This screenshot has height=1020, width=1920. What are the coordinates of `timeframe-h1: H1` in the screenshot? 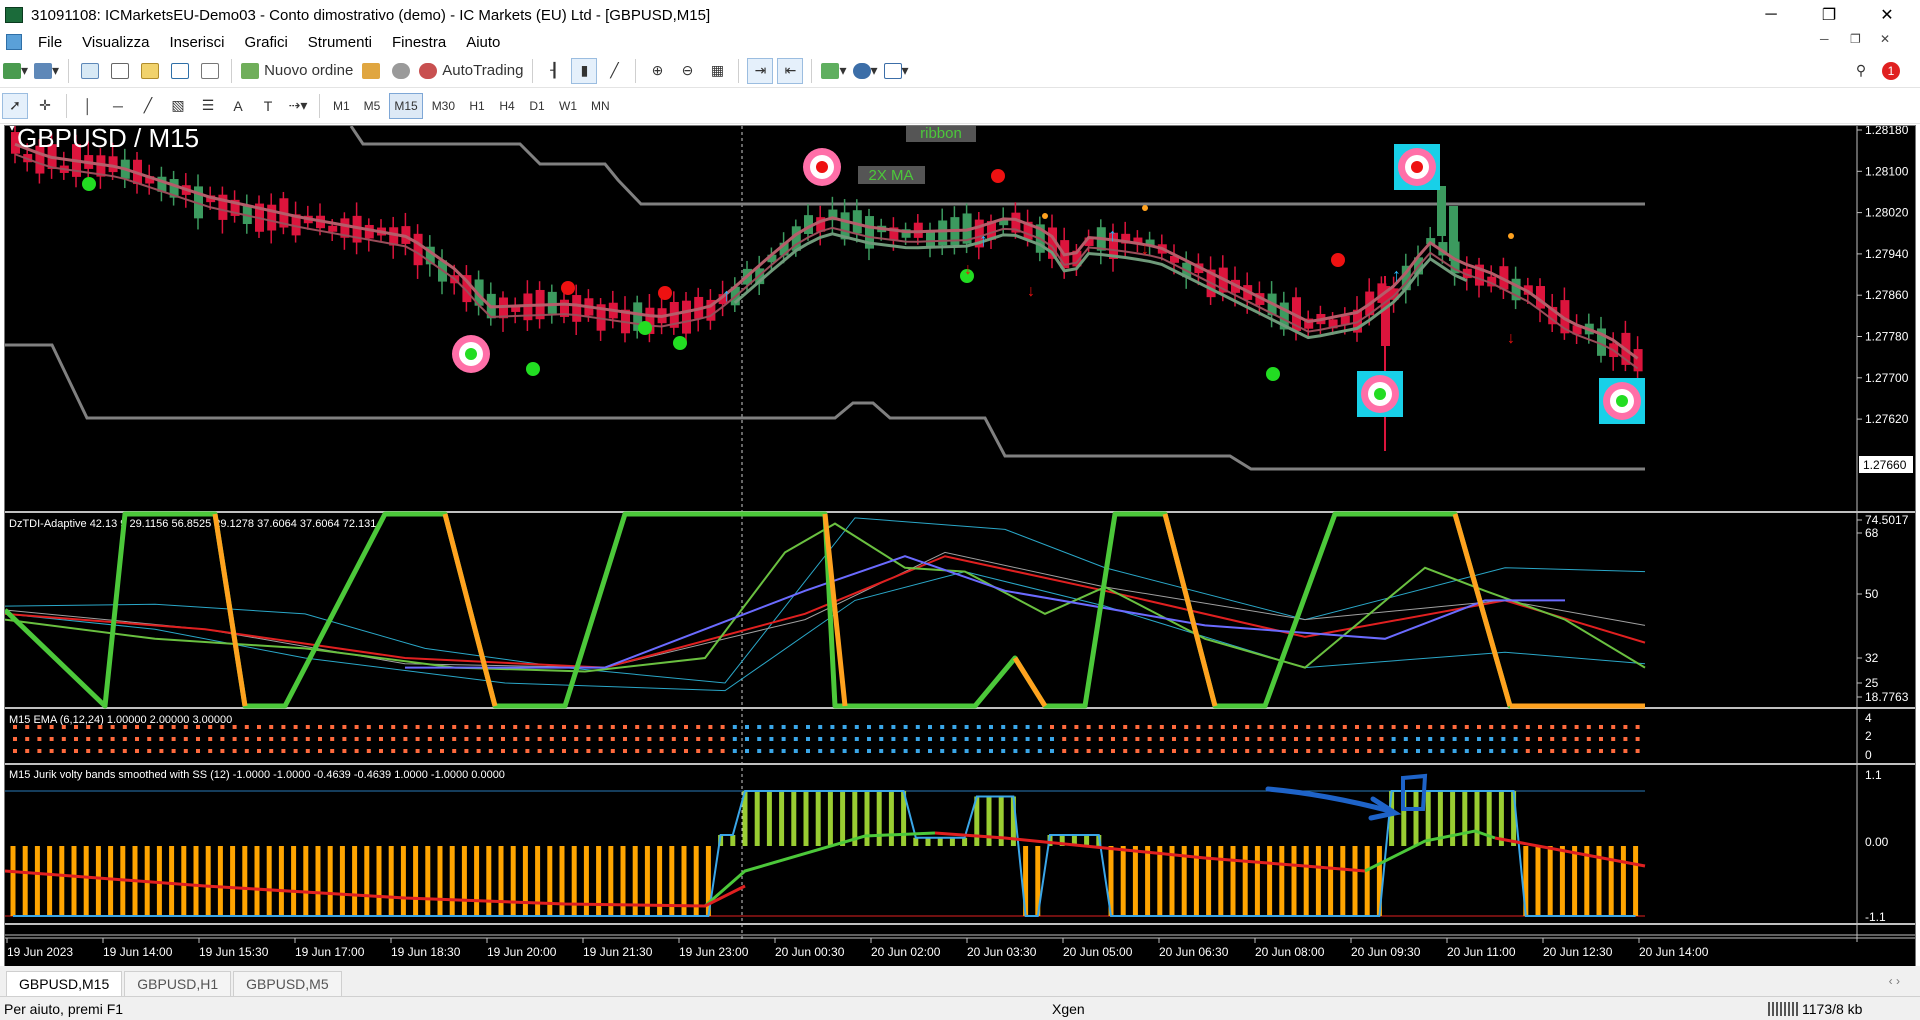 It's located at (477, 106).